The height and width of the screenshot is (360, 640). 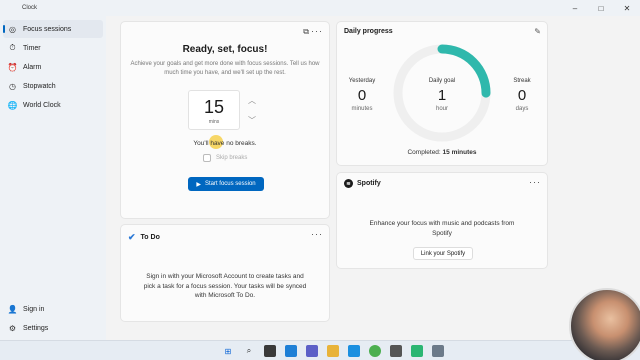 I want to click on app-title: Clock, so click(x=30, y=8).